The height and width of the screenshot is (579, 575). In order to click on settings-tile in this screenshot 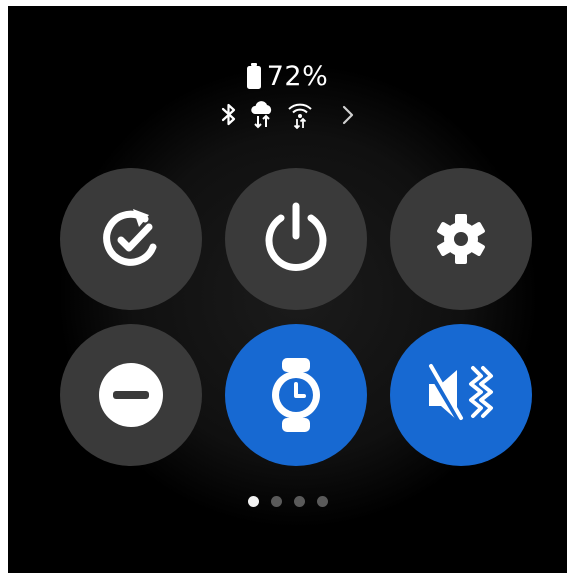, I will do `click(461, 239)`.